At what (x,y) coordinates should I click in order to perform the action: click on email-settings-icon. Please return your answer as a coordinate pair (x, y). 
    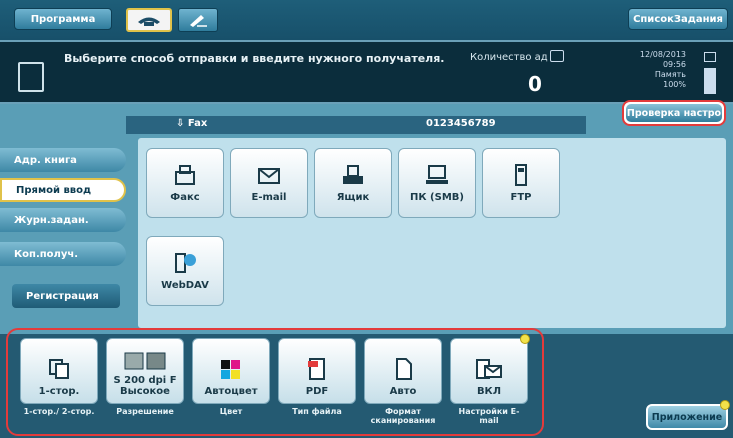
    Looking at the image, I should click on (489, 369).